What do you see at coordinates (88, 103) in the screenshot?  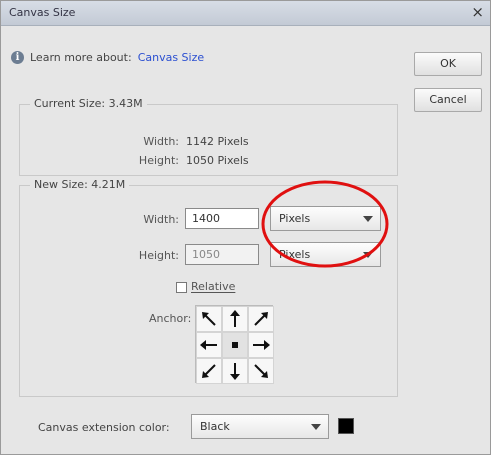 I see `current-size-legend: Current Size: 3.43M` at bounding box center [88, 103].